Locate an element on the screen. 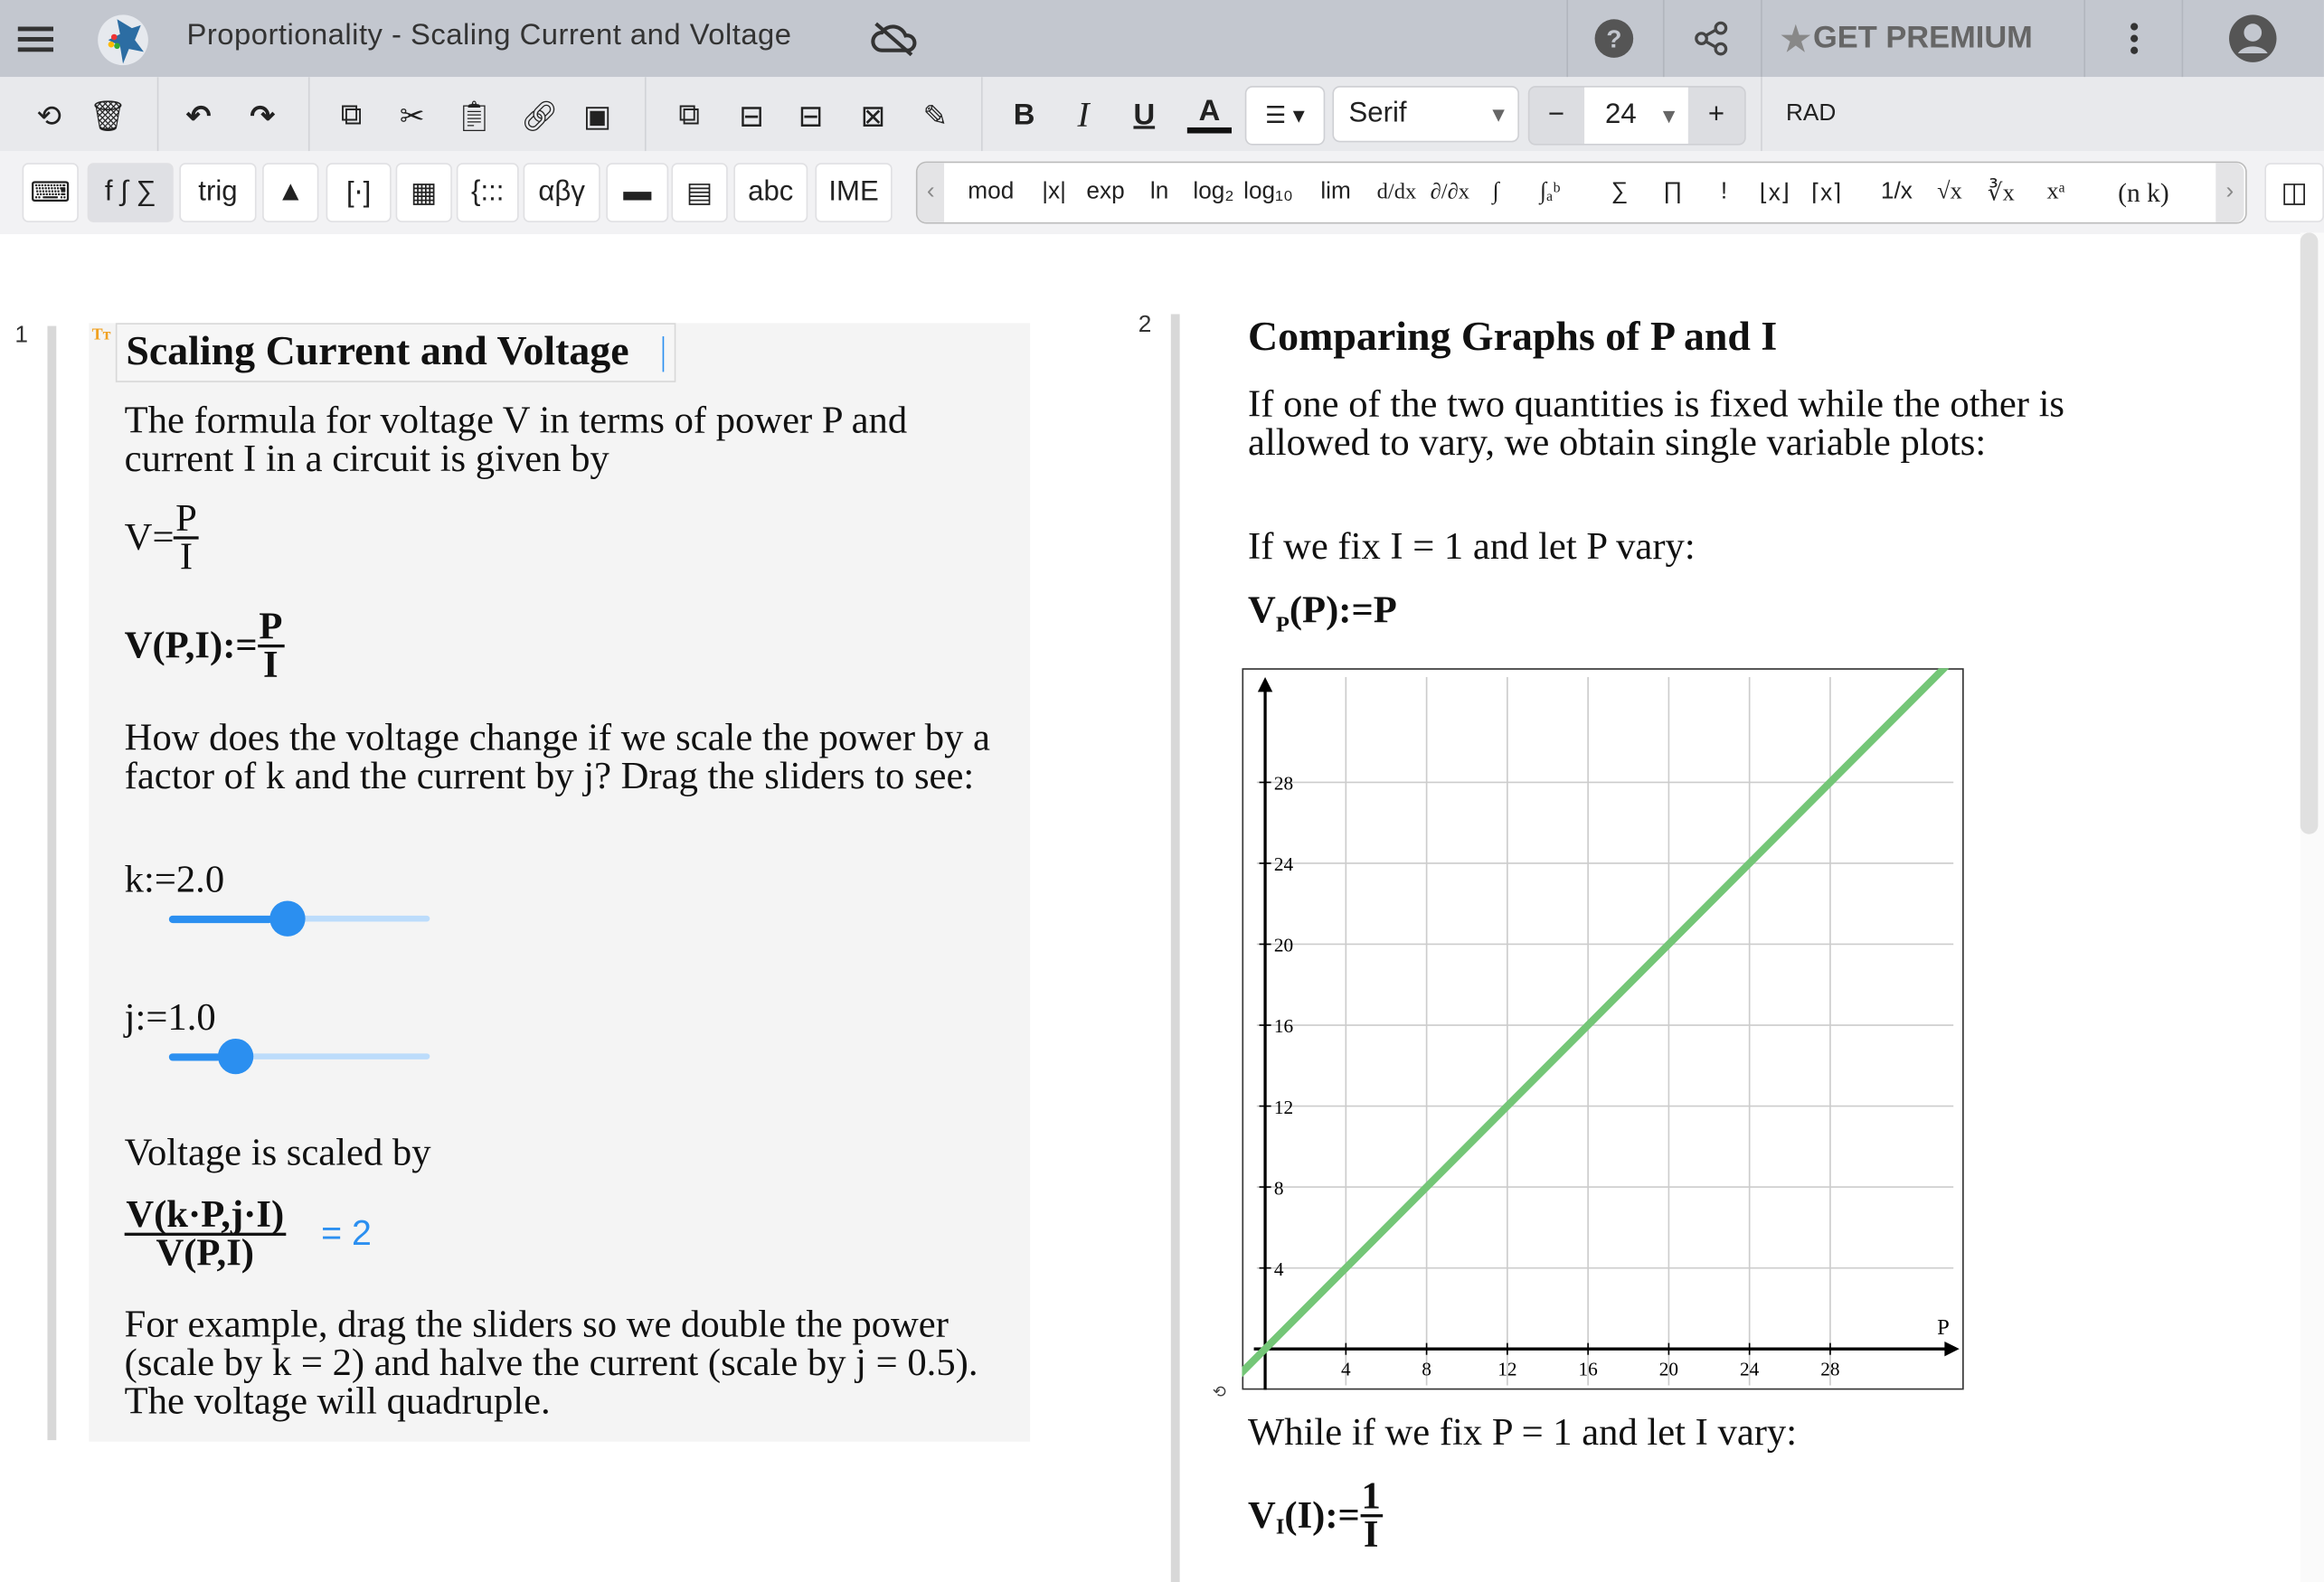 The height and width of the screenshot is (1582, 2324). tab-ime: IME is located at coordinates (854, 192).